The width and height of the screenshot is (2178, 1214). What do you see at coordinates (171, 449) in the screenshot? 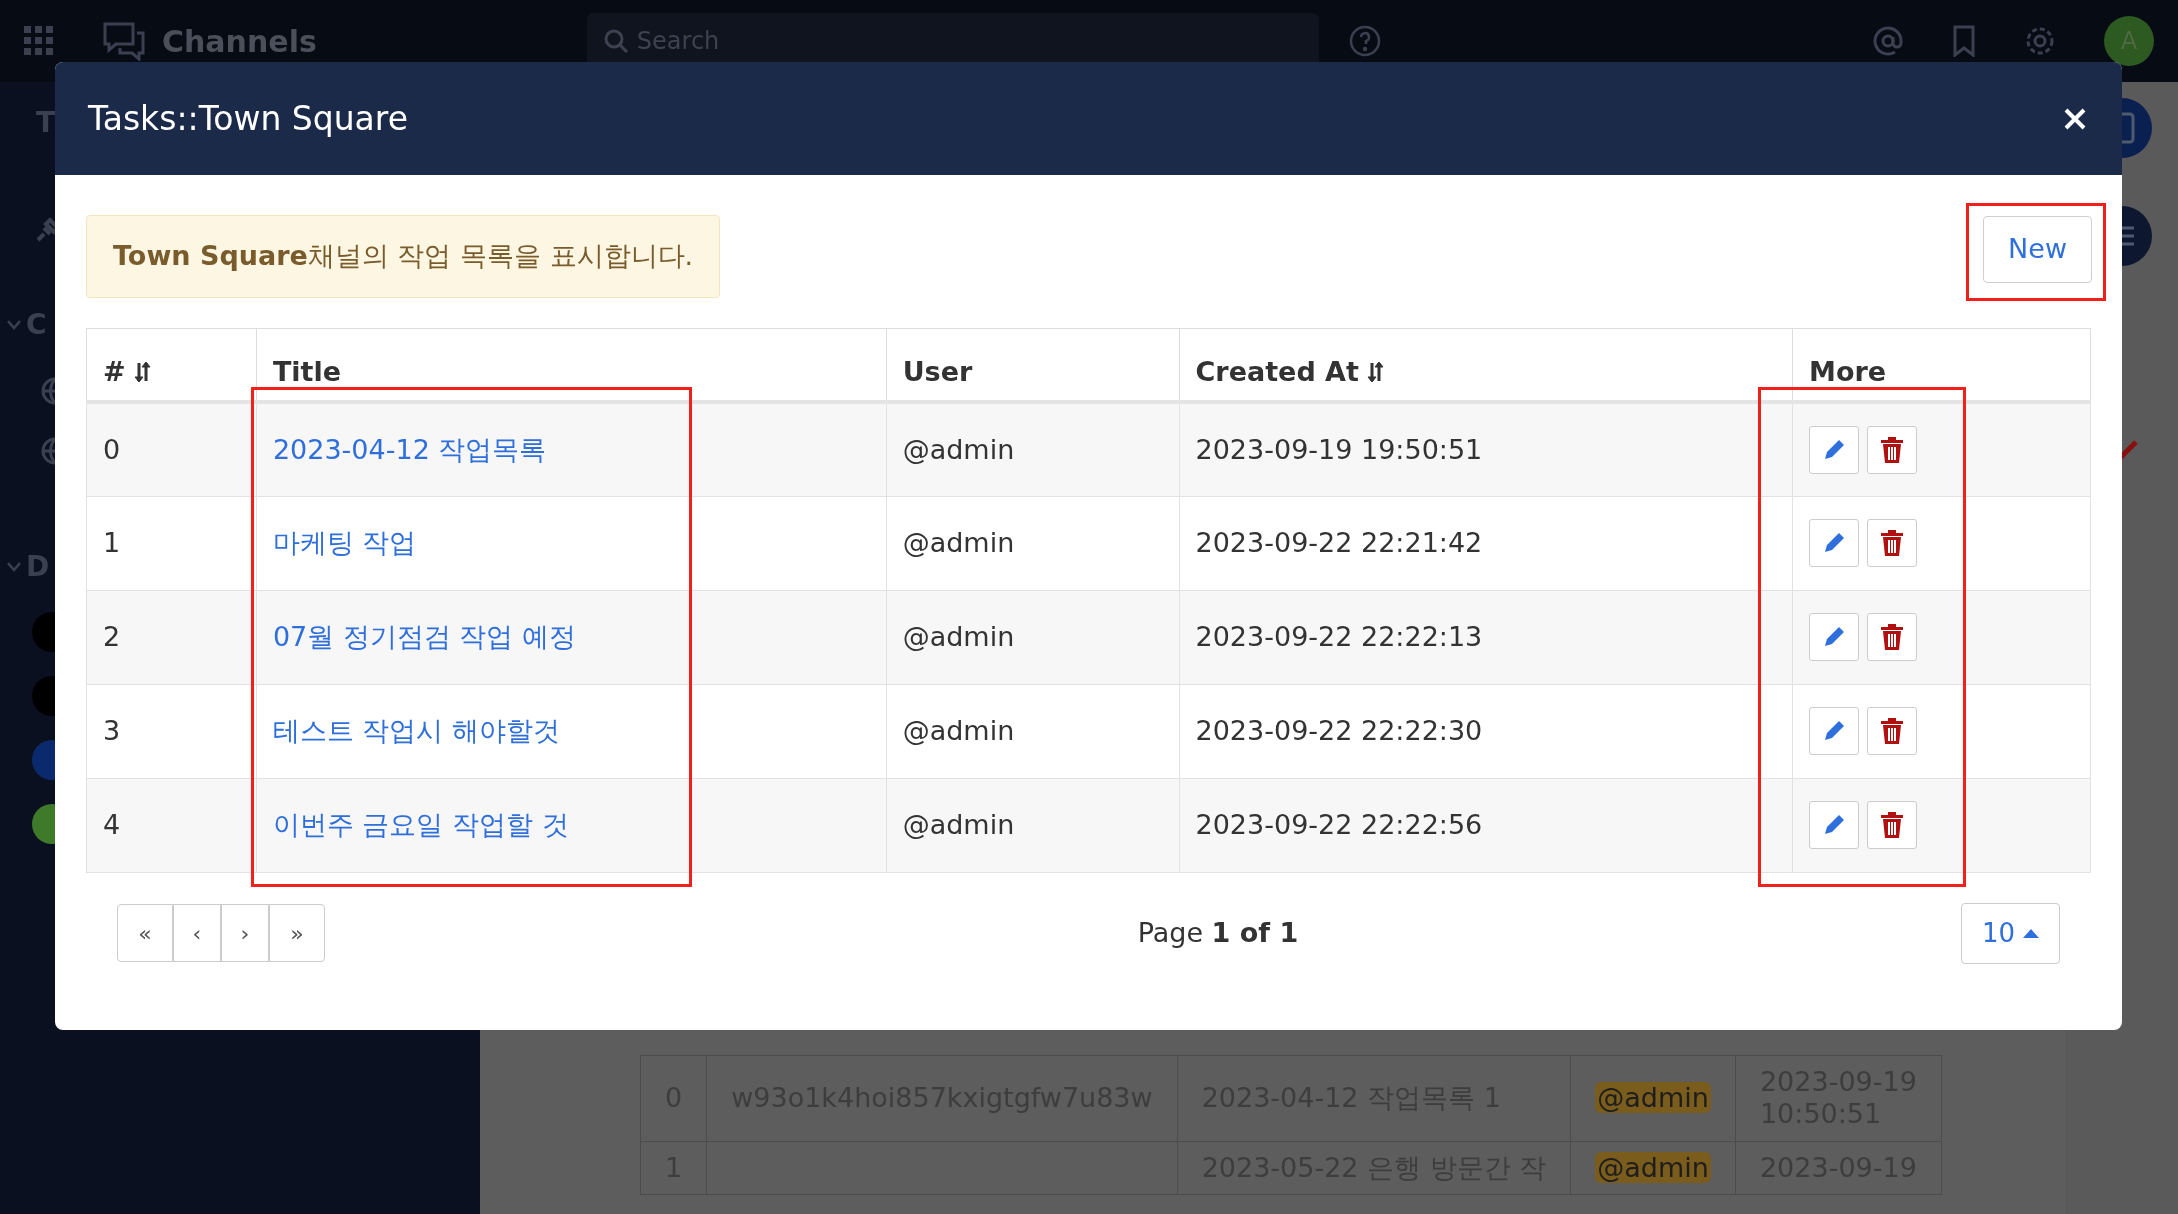
I see `table-cell: 0` at bounding box center [171, 449].